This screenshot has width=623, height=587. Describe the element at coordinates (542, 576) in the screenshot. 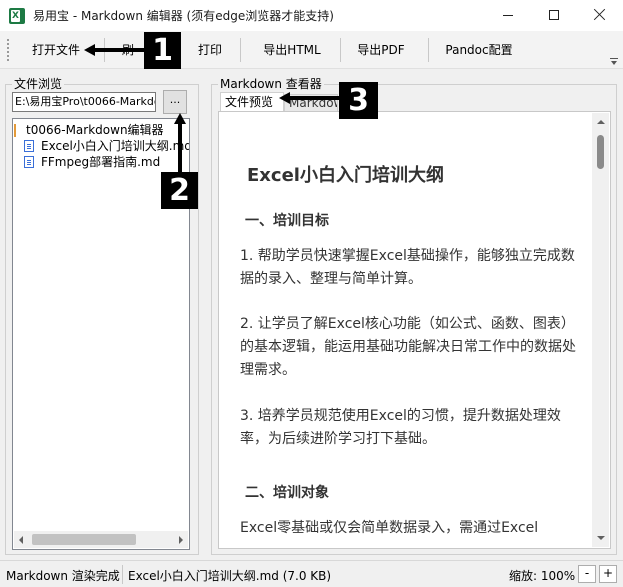

I see `zoom-level-text: 缩放: 100%` at that location.